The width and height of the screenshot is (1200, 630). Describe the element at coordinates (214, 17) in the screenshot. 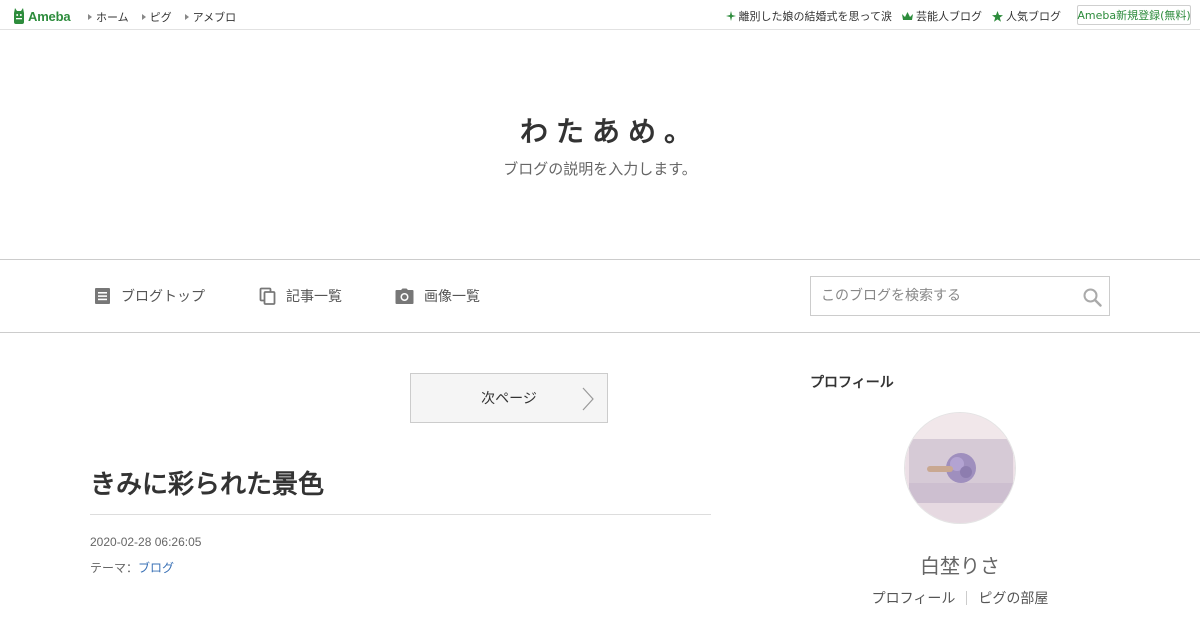

I see `gnav-ameblo-label: アメブロ` at that location.